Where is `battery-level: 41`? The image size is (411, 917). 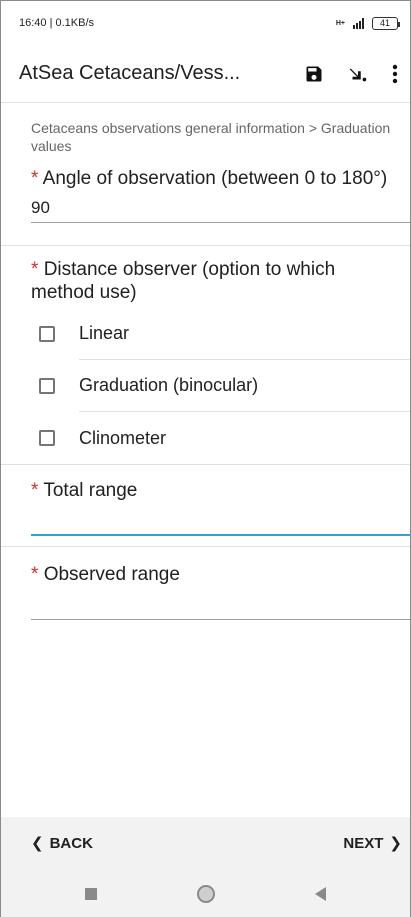
battery-level: 41 is located at coordinates (384, 23).